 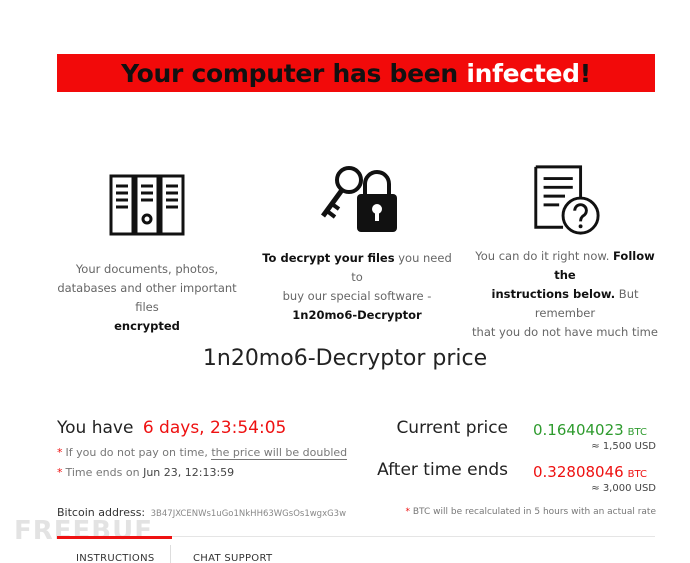 What do you see at coordinates (248, 514) in the screenshot?
I see `bitcoin-address-value: 3B47JXCENWs1uGo1NkHH63WGsOs1wgxG3w` at bounding box center [248, 514].